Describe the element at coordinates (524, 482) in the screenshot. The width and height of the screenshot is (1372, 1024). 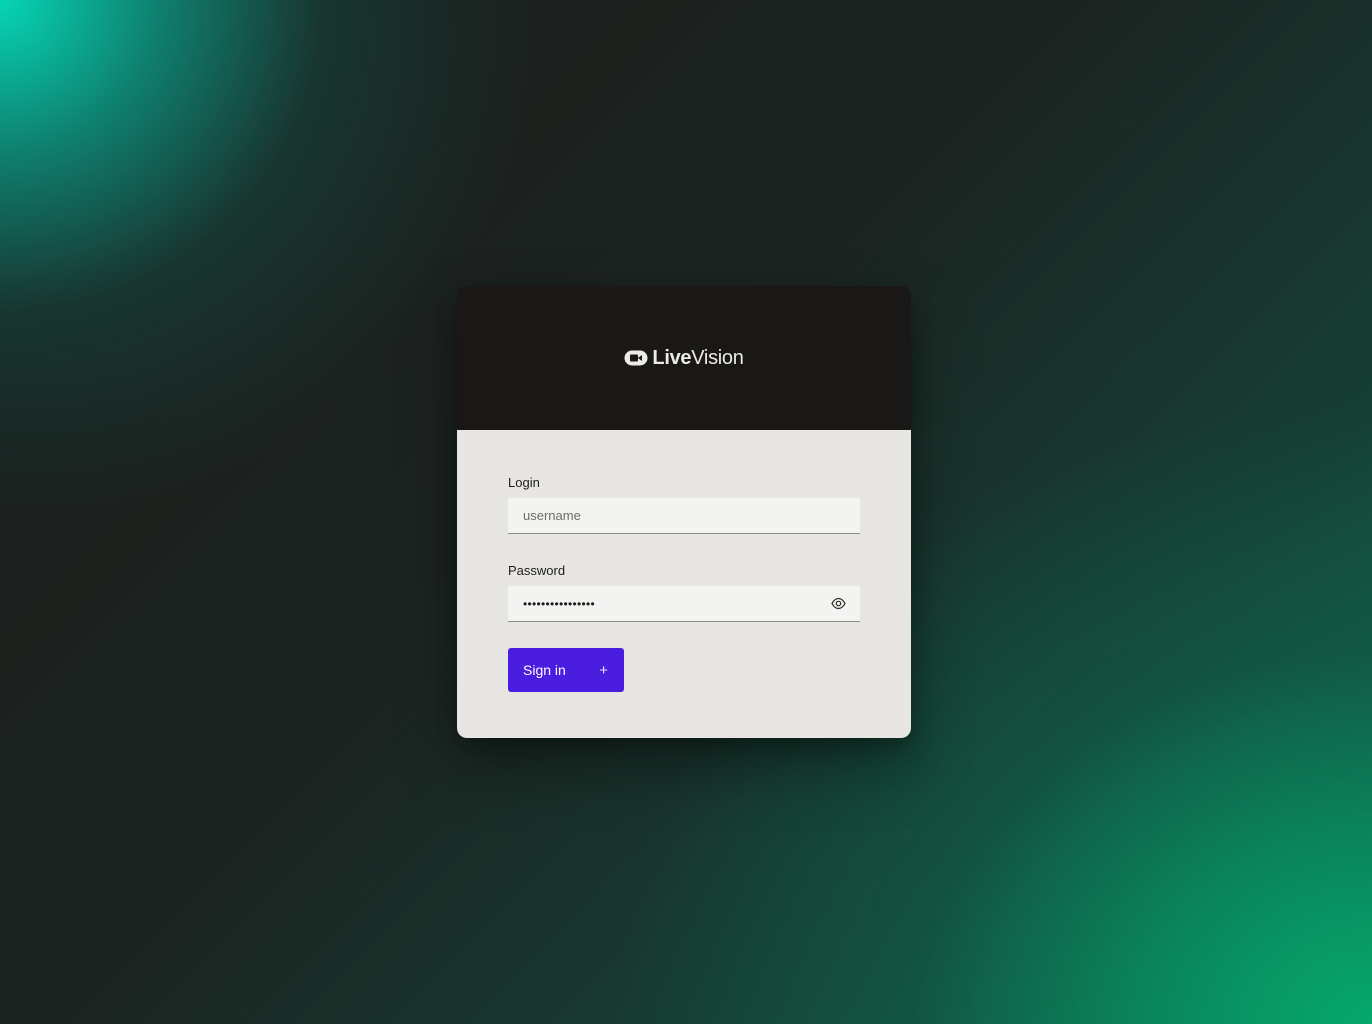
I see `login-label: Login` at that location.